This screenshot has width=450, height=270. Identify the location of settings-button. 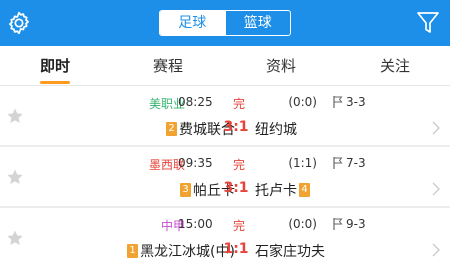
(19, 23).